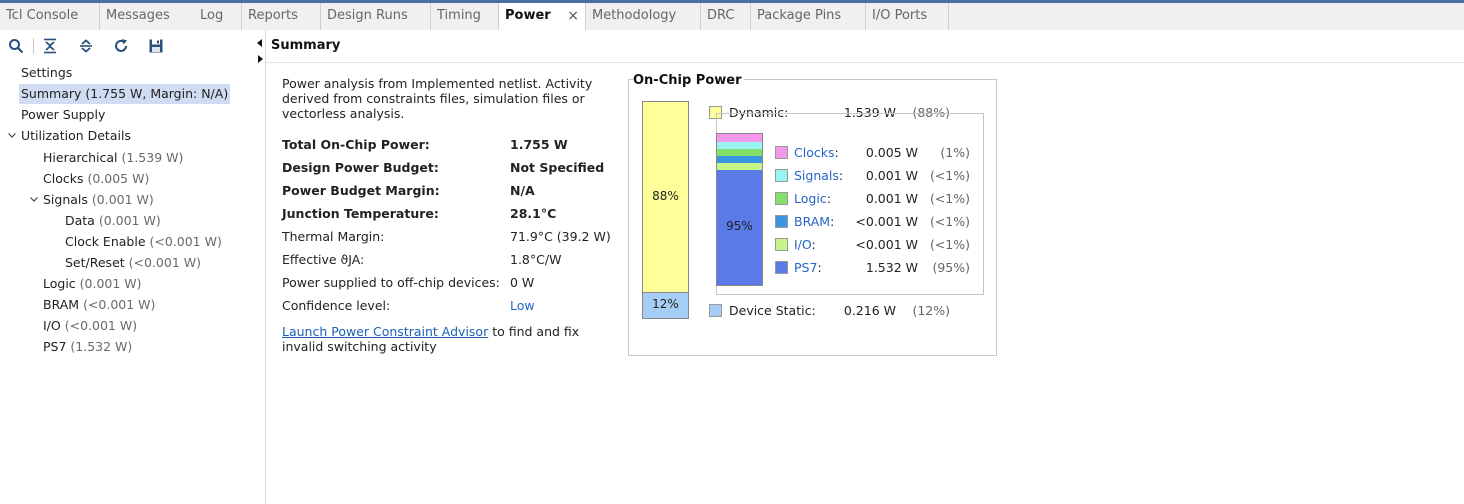  Describe the element at coordinates (805, 267) in the screenshot. I see `ps7-link: PS7` at that location.